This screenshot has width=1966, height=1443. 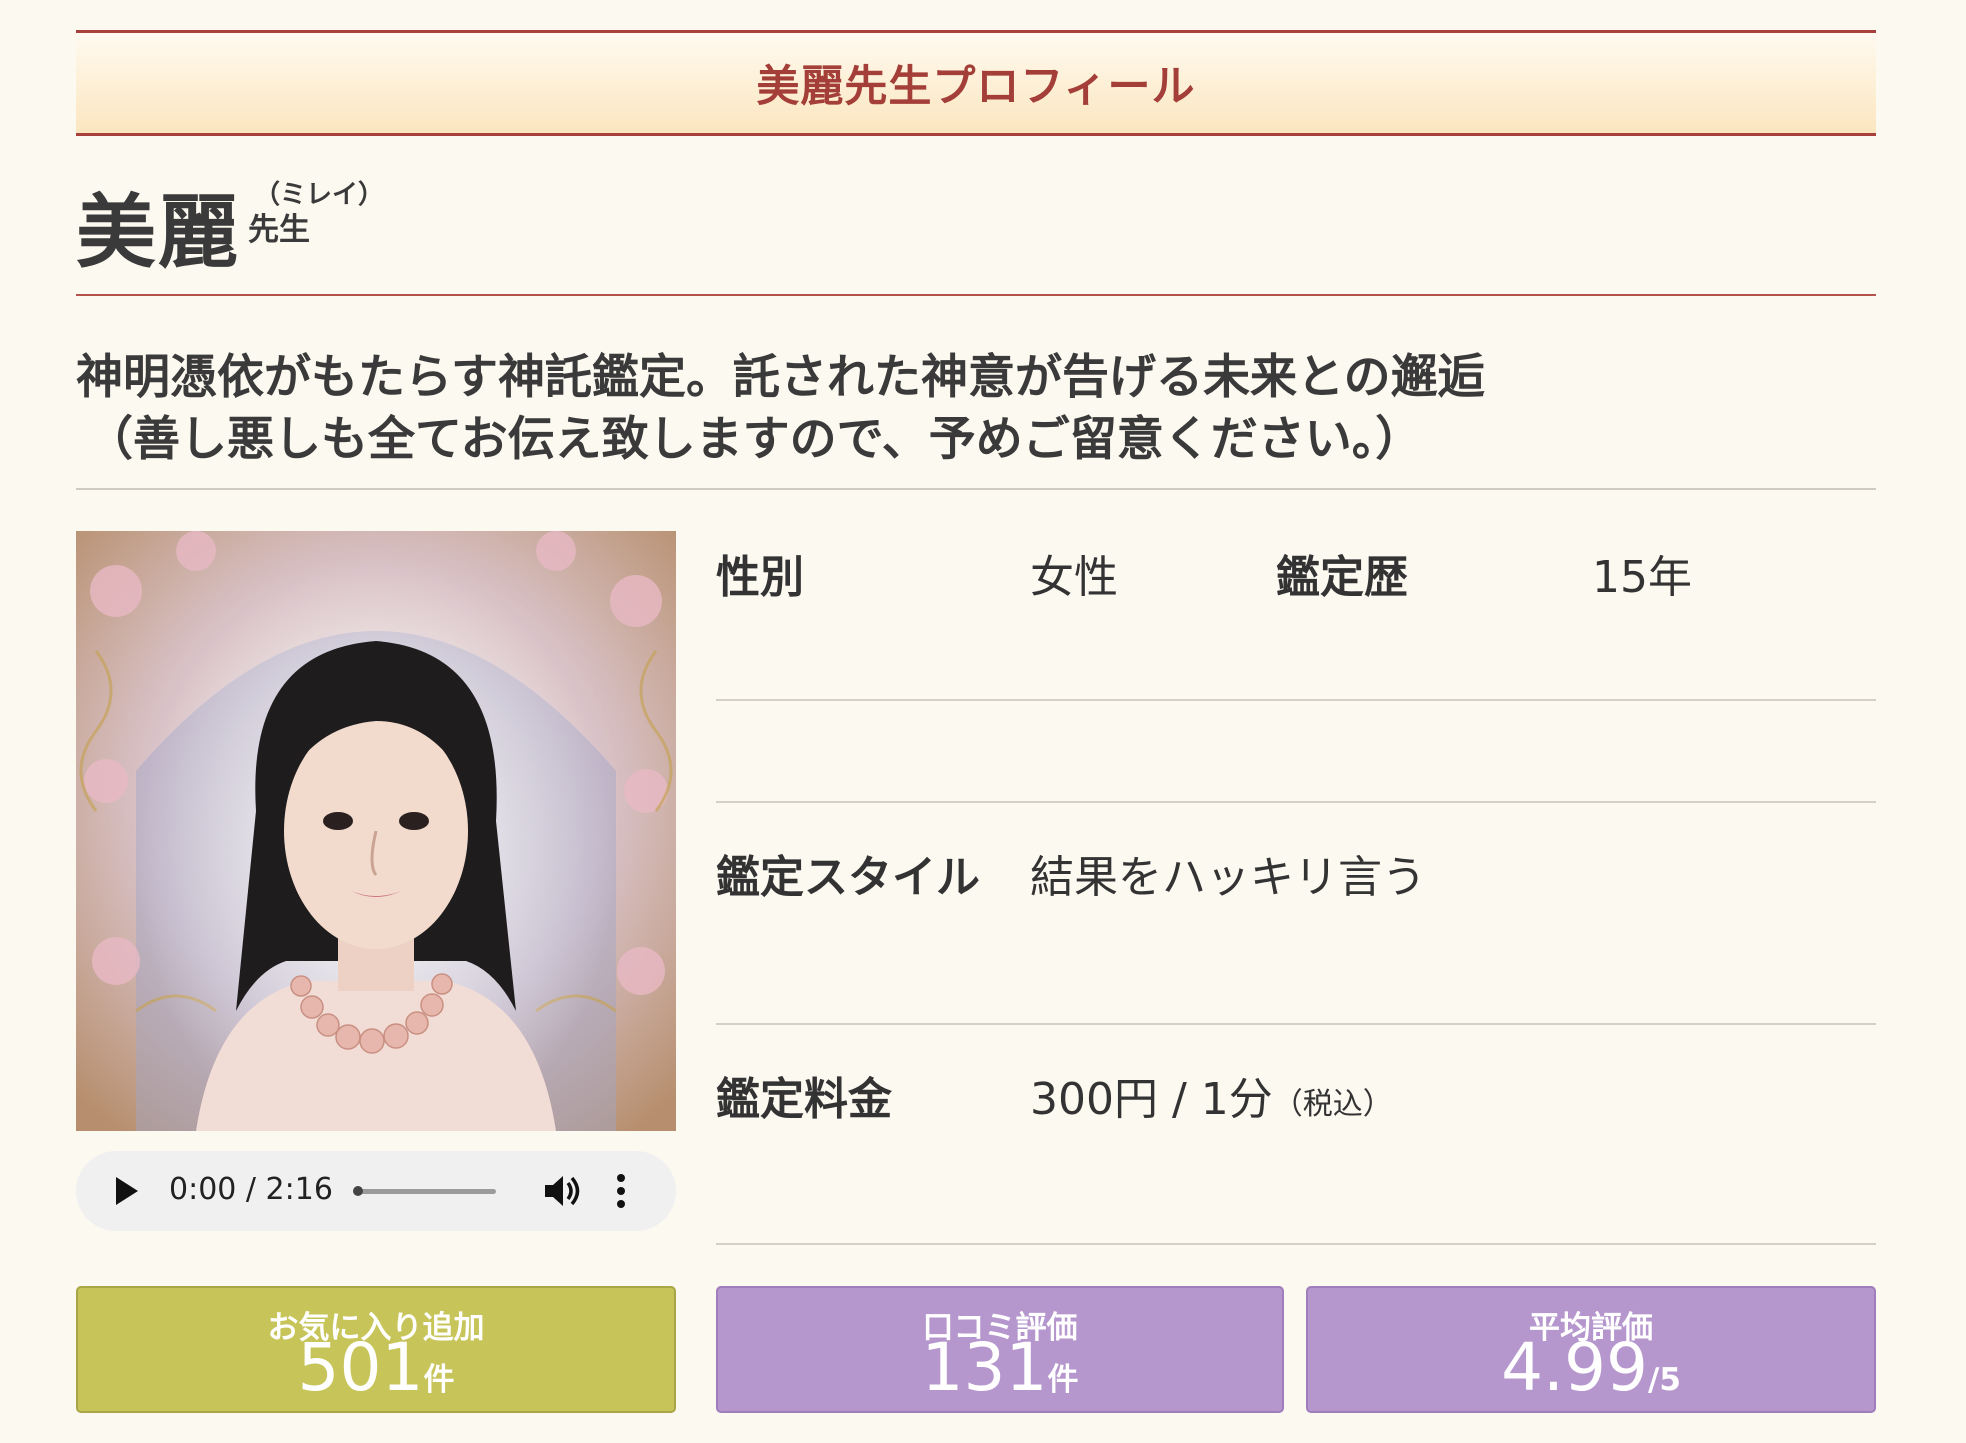 What do you see at coordinates (358, 1191) in the screenshot?
I see `audio-seek-knob` at bounding box center [358, 1191].